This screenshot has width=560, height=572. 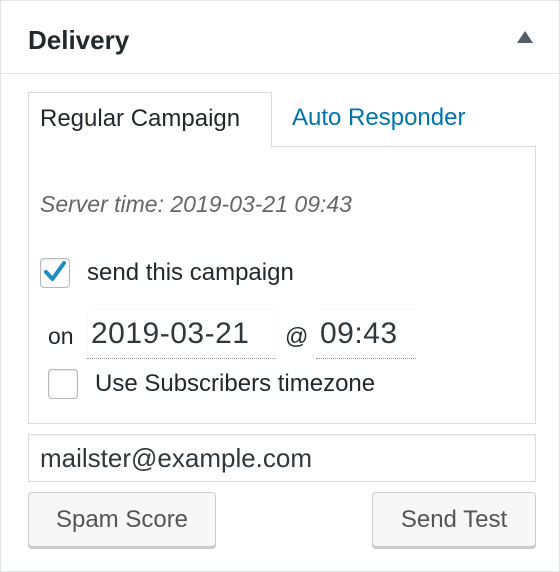 I want to click on metabox-title: Delivery, so click(x=79, y=40).